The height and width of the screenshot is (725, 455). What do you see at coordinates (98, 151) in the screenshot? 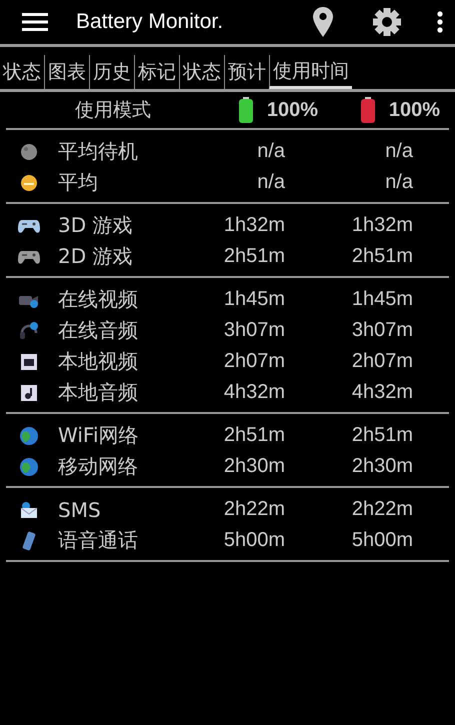
I see `usage-mode-name: 平均待机` at bounding box center [98, 151].